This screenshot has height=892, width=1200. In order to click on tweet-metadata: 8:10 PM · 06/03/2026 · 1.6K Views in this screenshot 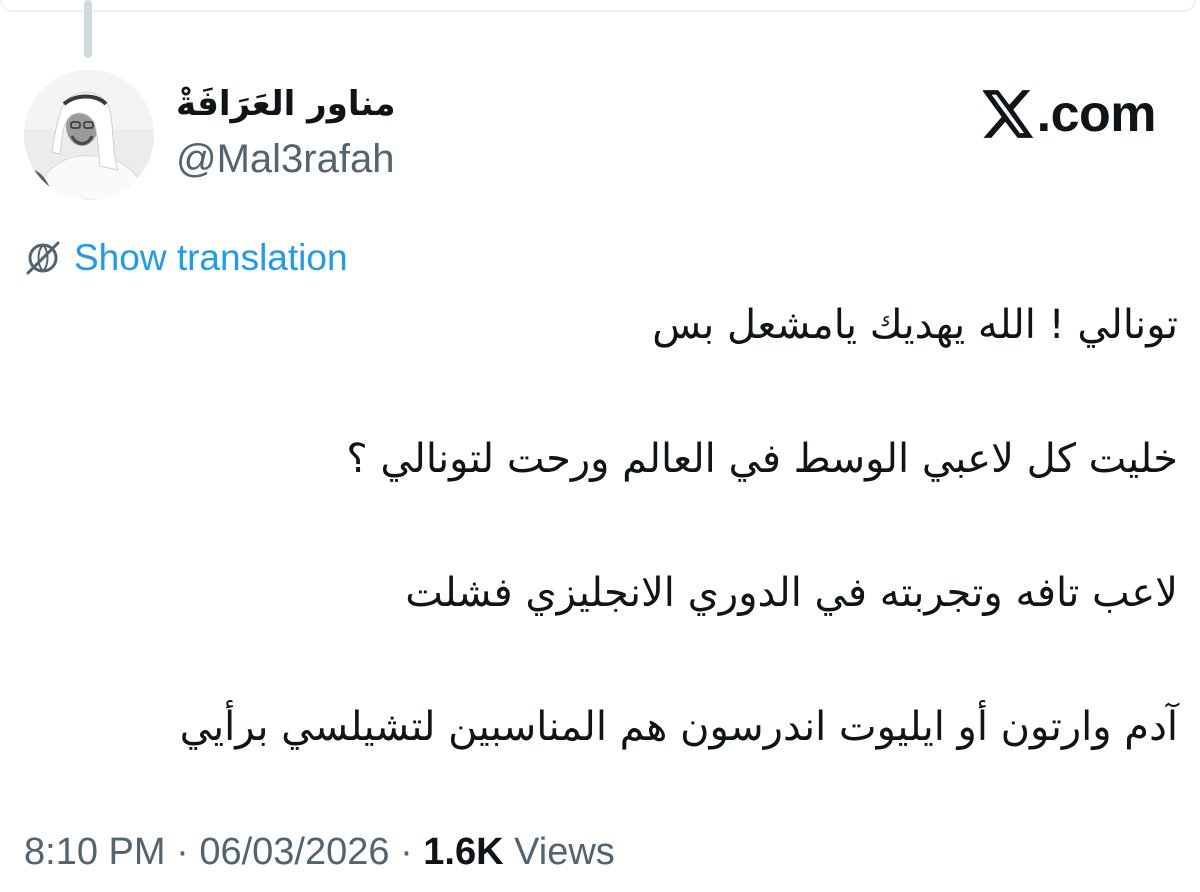, I will do `click(319, 852)`.